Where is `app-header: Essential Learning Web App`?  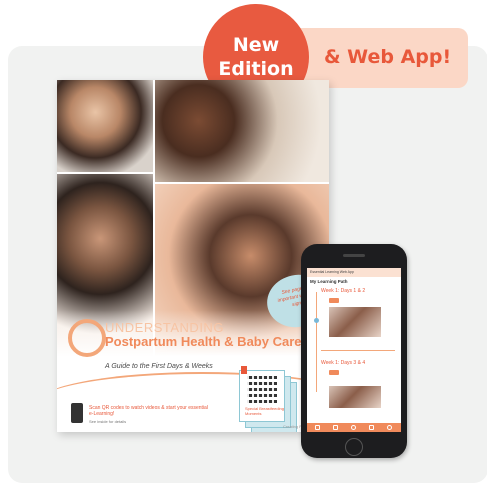 app-header: Essential Learning Web App is located at coordinates (354, 272).